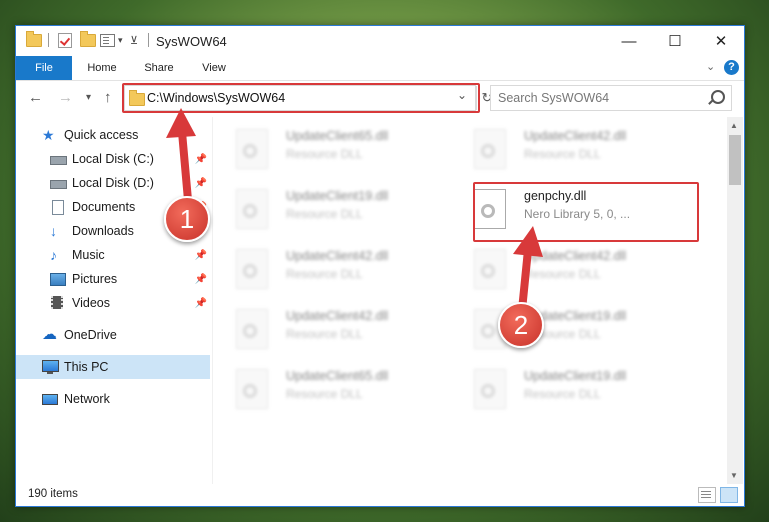 The width and height of the screenshot is (769, 522). I want to click on sidebar-item-quick-access: ★ Quick access, so click(113, 135).